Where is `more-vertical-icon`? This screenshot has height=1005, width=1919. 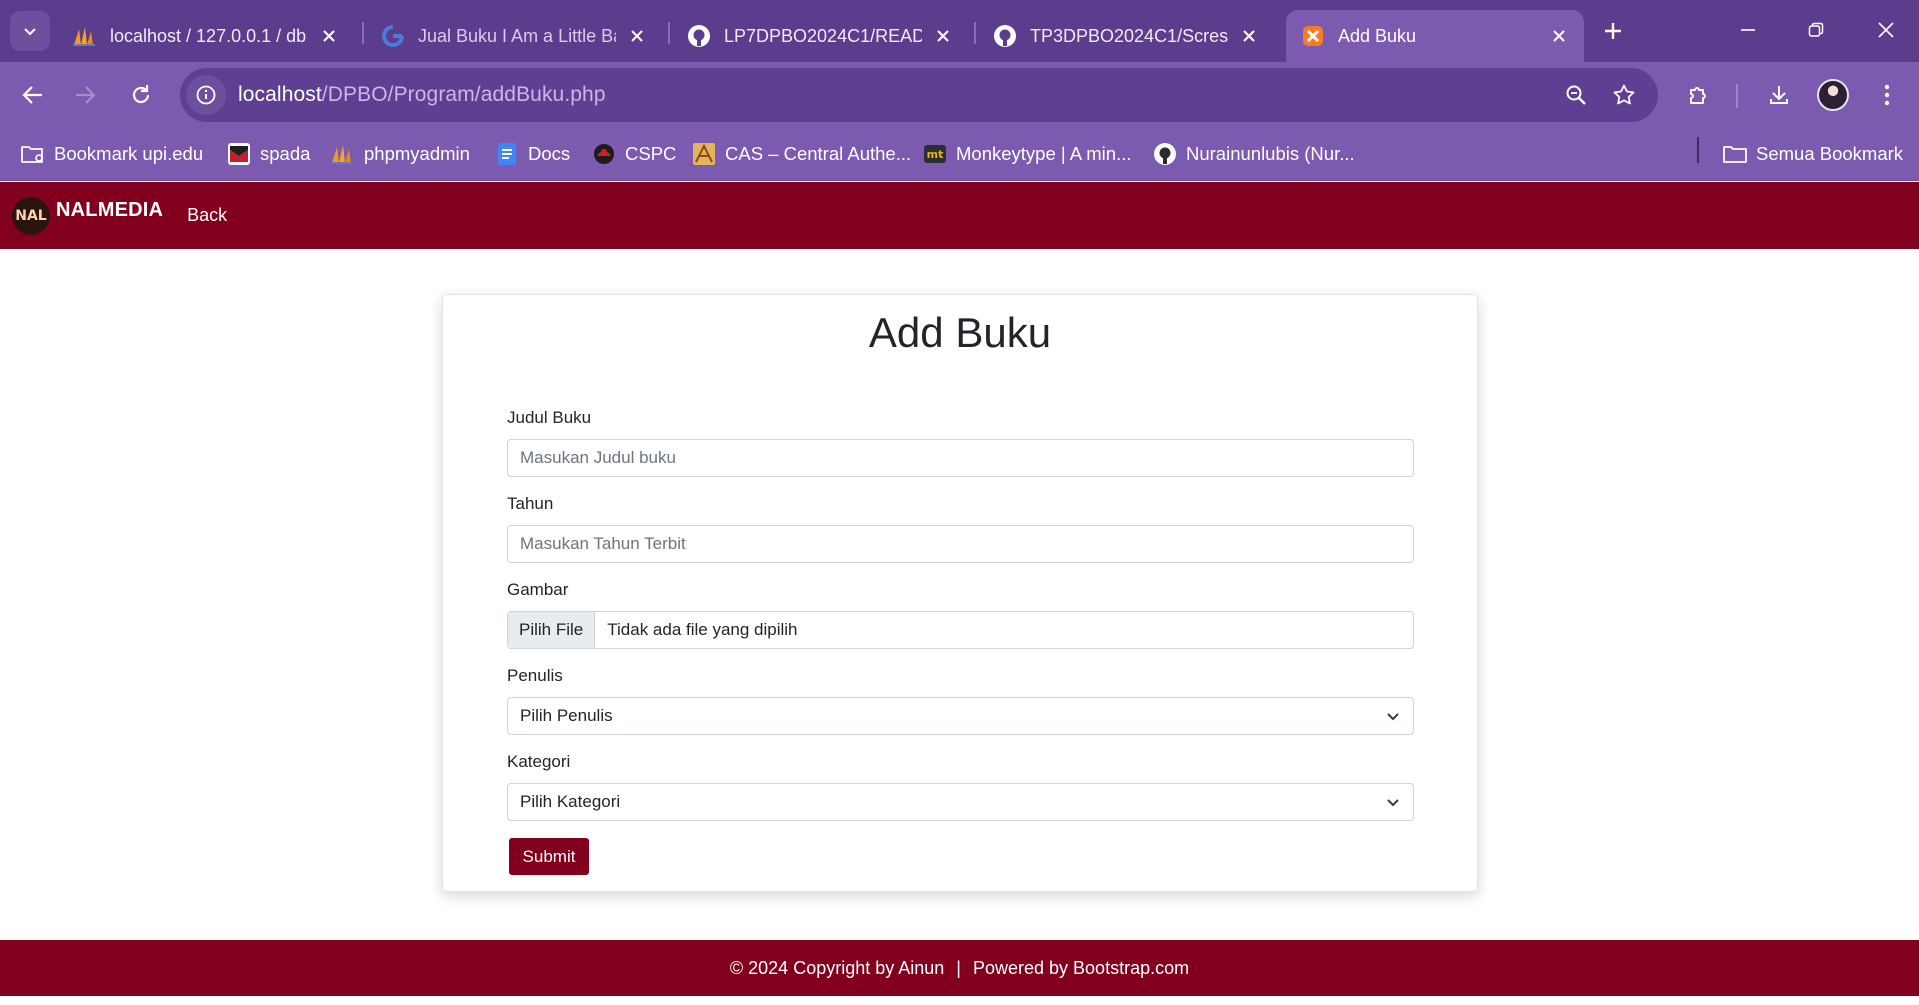 more-vertical-icon is located at coordinates (1887, 95).